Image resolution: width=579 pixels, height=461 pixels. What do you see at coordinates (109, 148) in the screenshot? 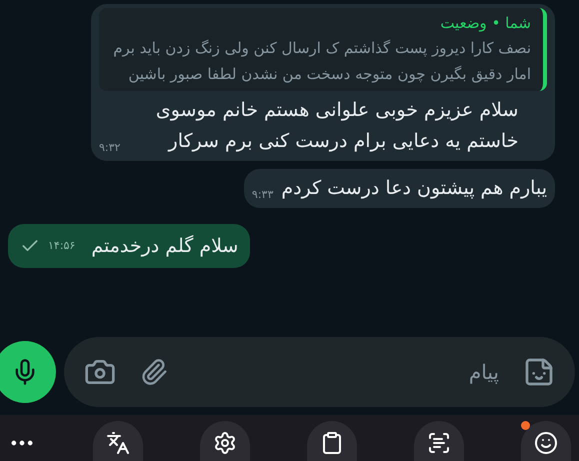
I see `message-time: ۹:۳۲` at bounding box center [109, 148].